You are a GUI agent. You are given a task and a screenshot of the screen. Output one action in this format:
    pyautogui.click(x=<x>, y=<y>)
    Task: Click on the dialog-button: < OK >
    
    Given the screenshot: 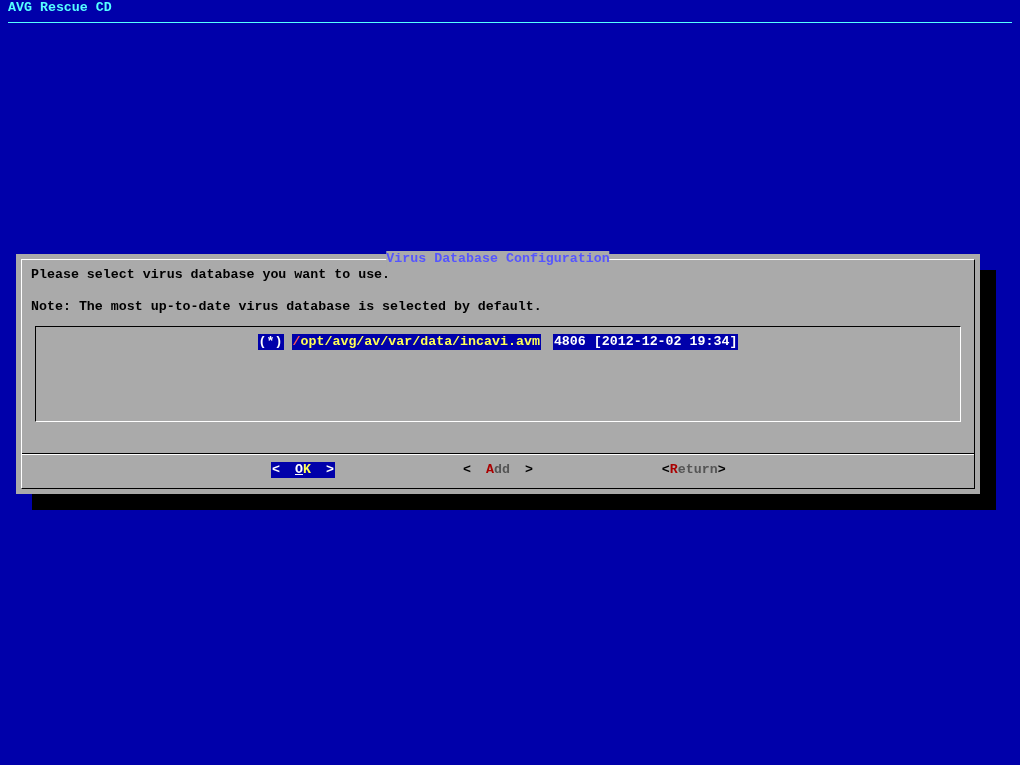 What is the action you would take?
    pyautogui.click(x=303, y=470)
    